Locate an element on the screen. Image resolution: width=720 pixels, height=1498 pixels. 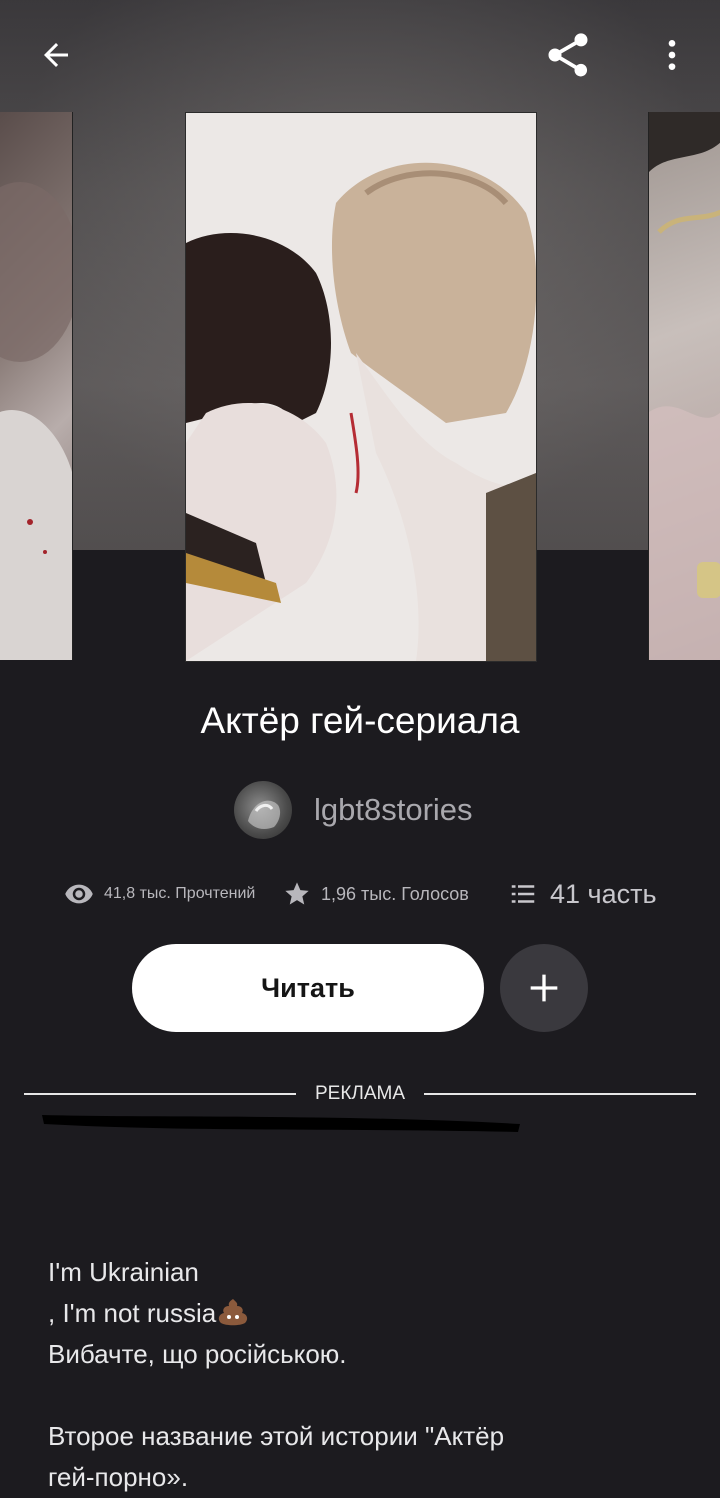
more-vertical-icon is located at coordinates (672, 55).